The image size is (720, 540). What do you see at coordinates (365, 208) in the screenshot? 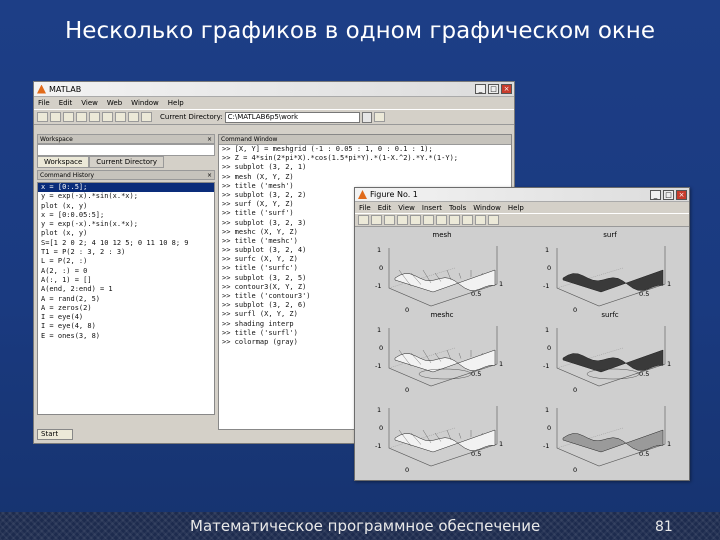
I see `figure-menu-file: File` at bounding box center [365, 208].